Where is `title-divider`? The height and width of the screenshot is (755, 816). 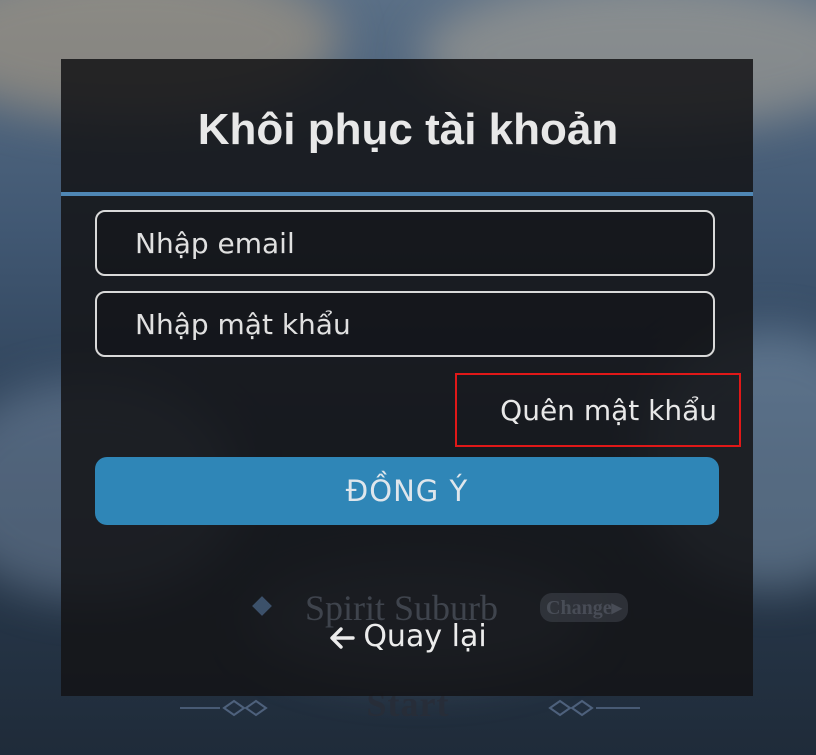 title-divider is located at coordinates (407, 194).